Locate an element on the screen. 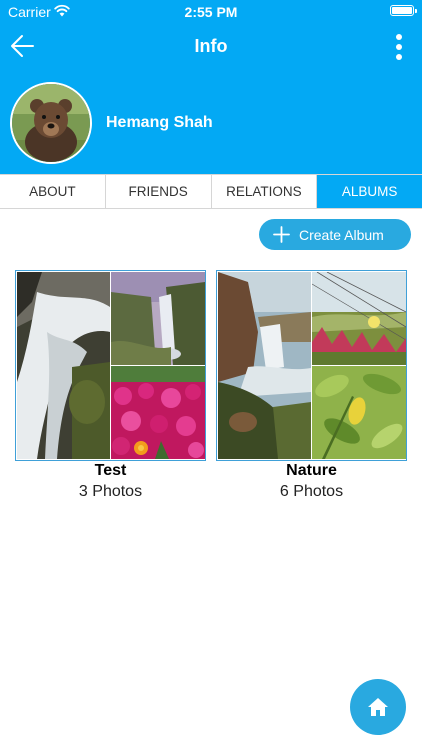  album-photo-waterfall-coast is located at coordinates (264, 365).